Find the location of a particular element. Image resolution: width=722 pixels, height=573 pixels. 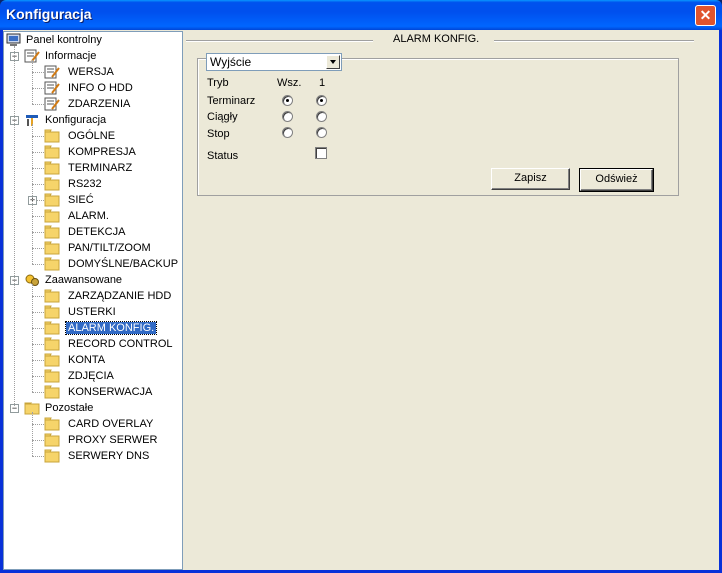

tree-item-label: KOMPRESJA is located at coordinates (102, 152).